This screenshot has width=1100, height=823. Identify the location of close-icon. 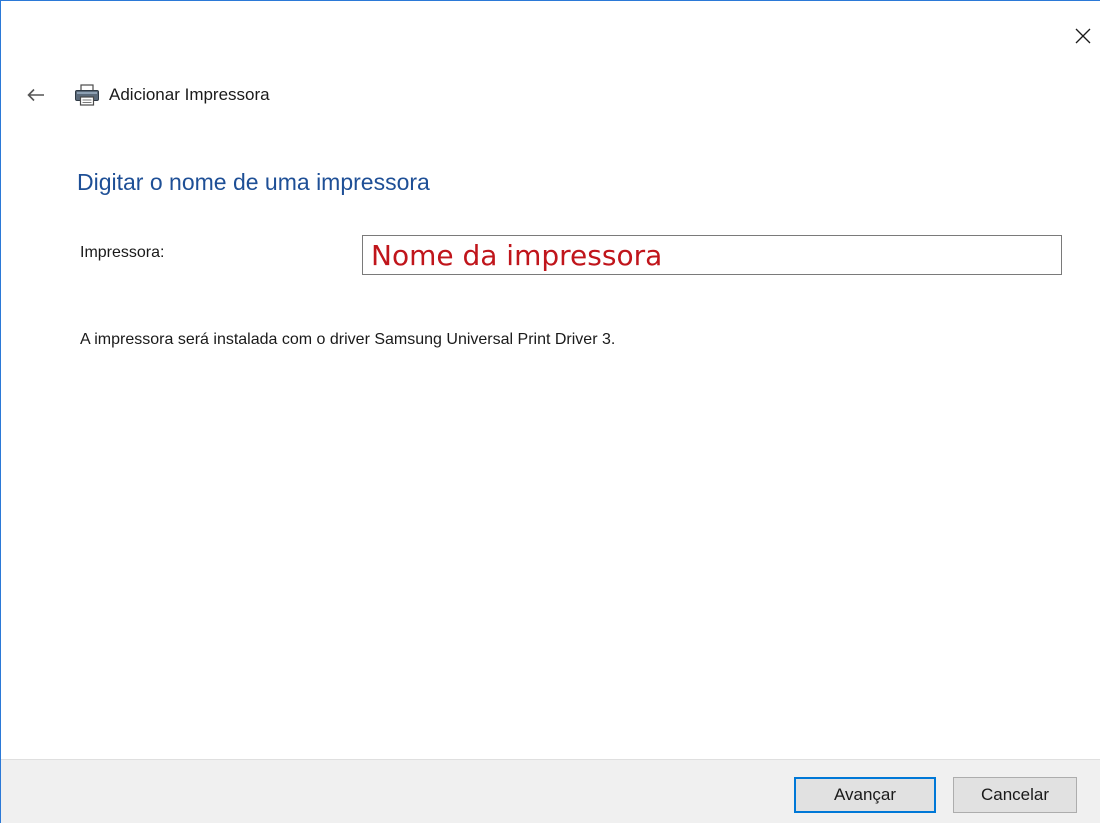
(1083, 36).